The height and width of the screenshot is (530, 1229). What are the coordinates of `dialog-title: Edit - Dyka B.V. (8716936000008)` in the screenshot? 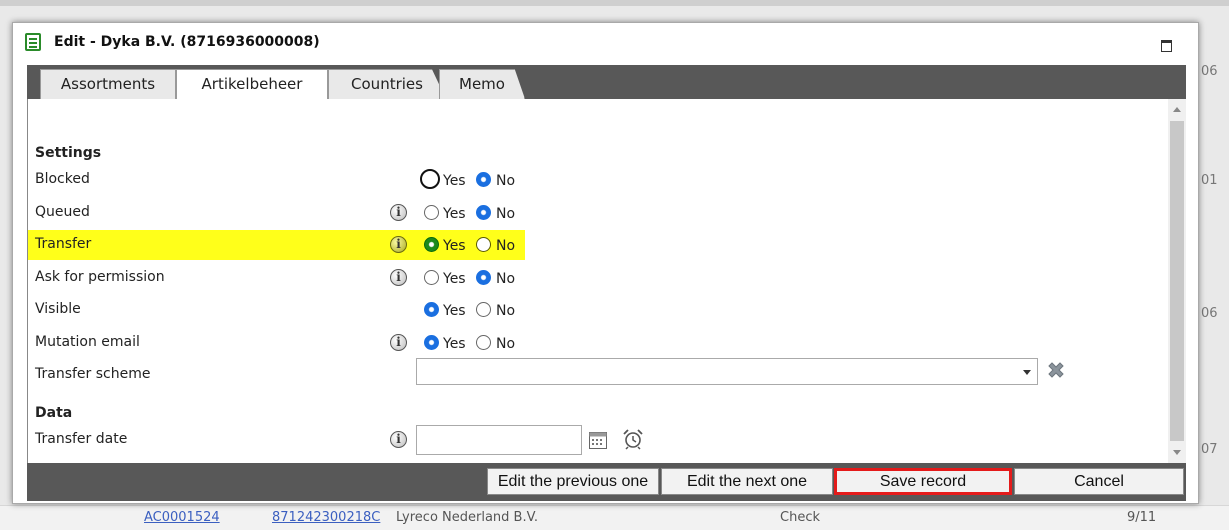 It's located at (187, 42).